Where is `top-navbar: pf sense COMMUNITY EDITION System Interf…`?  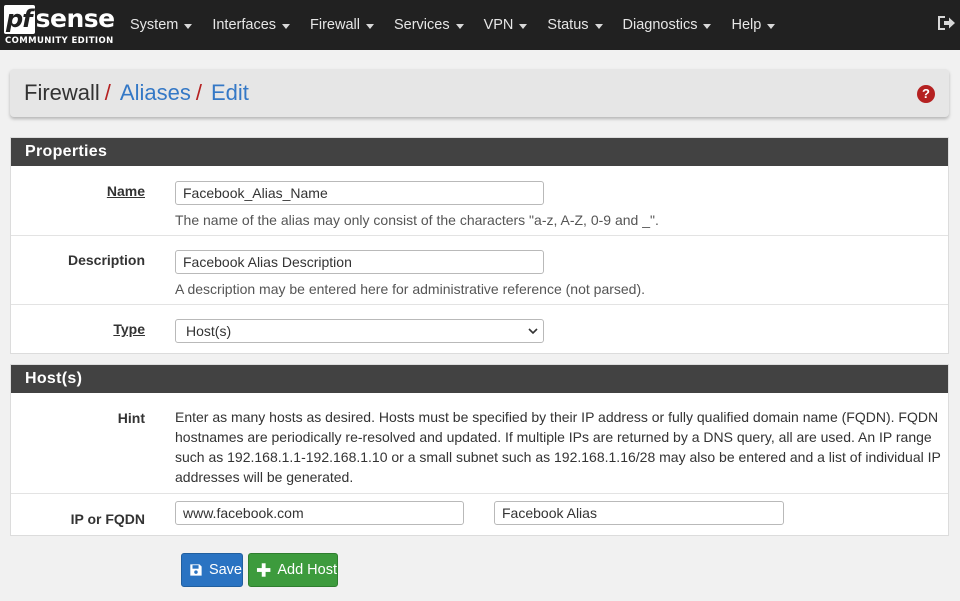
top-navbar: pf sense COMMUNITY EDITION System Interf… is located at coordinates (480, 25).